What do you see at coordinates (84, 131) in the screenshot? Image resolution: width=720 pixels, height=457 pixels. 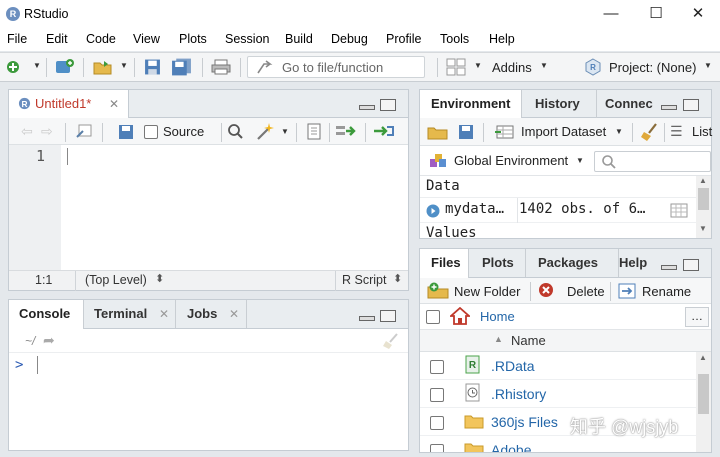 I see `show-in-window-icon` at bounding box center [84, 131].